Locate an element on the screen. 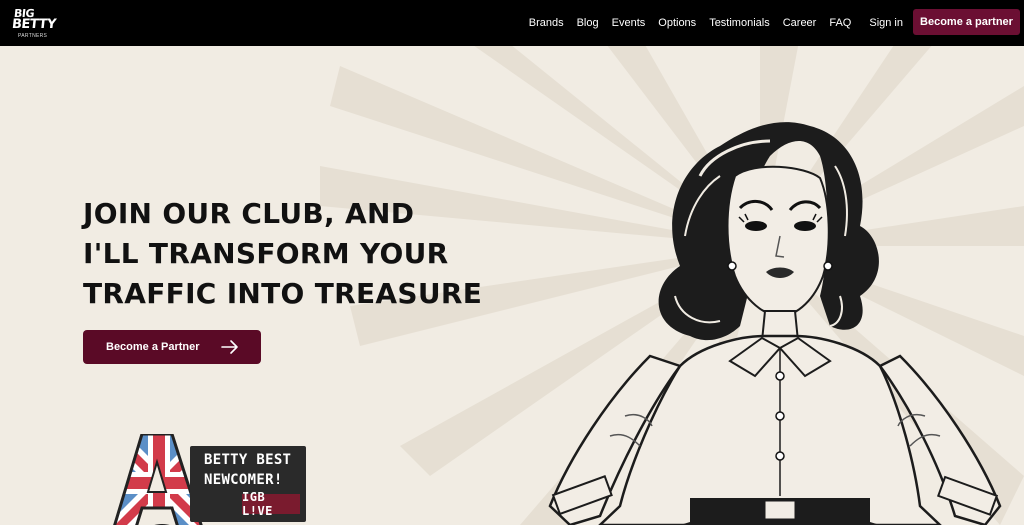 The width and height of the screenshot is (1024, 525). hero-button-label: Become a Partner is located at coordinates (153, 347).